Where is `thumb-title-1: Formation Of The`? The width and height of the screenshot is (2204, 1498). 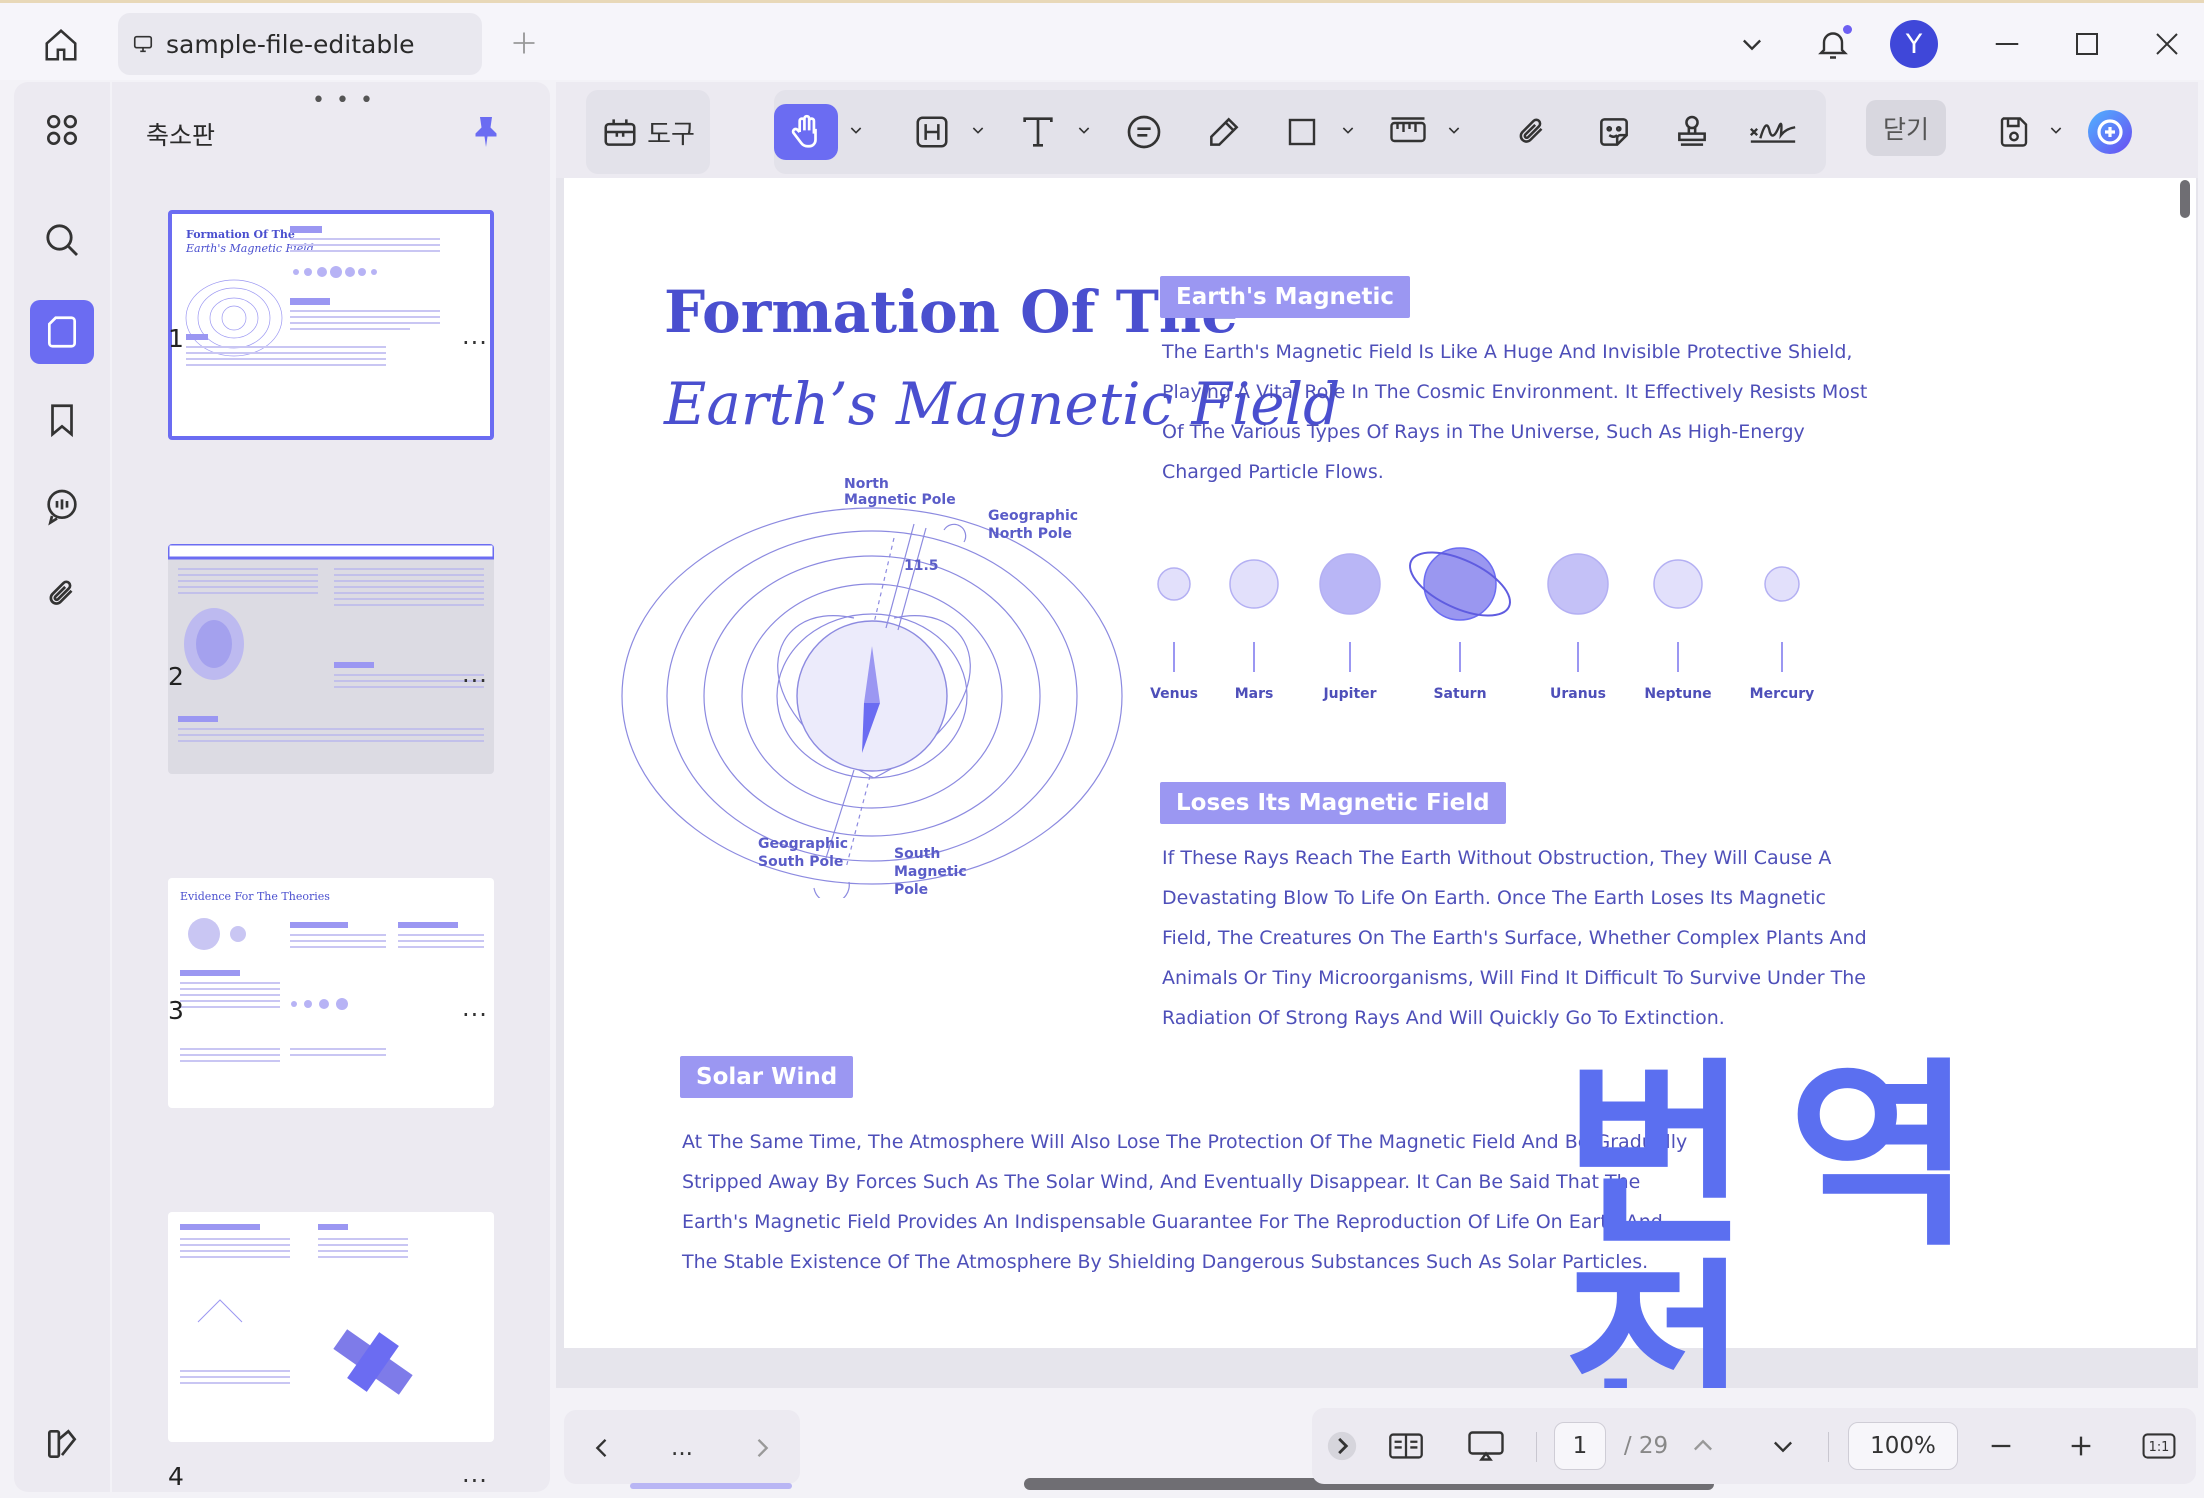
thumb-title-1: Formation Of The is located at coordinates (240, 234).